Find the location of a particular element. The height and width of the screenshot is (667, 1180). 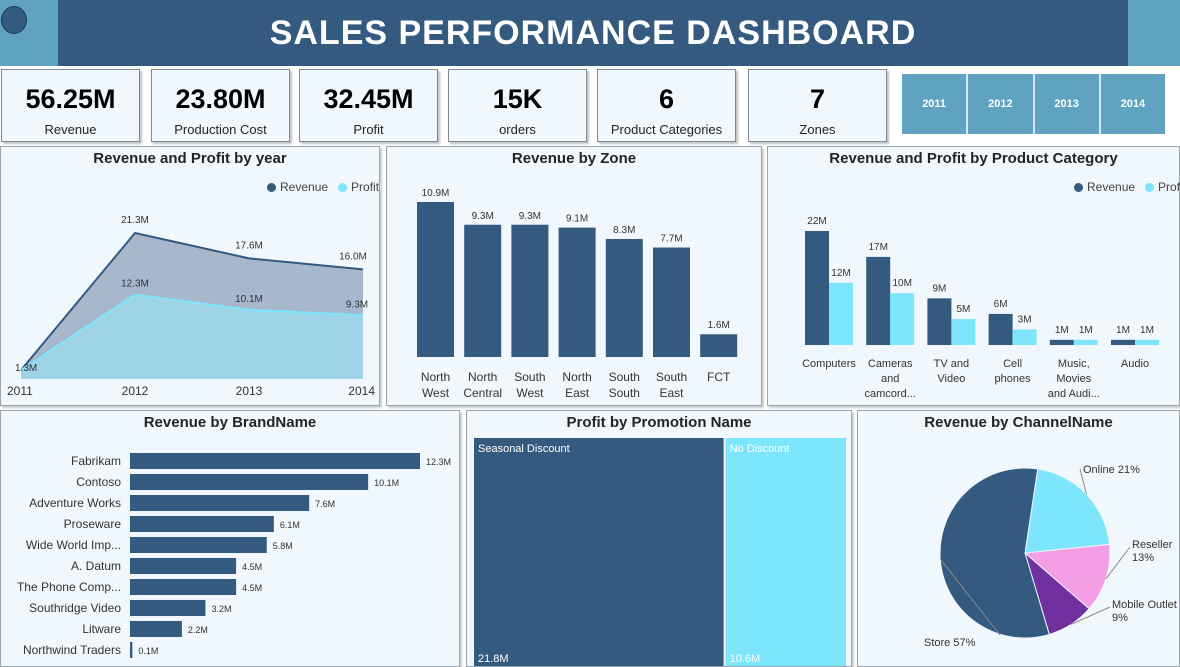

page-title: SALES PERFORMANCE DASHBOARD is located at coordinates (593, 32).